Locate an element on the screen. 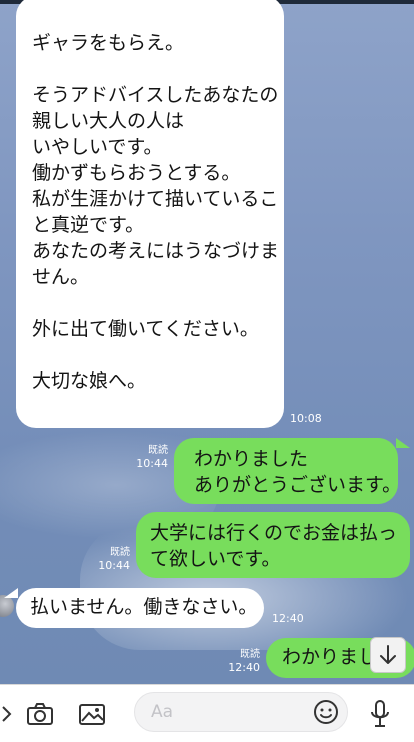 Image resolution: width=414 pixels, height=742 pixels. image-button is located at coordinates (92, 713).